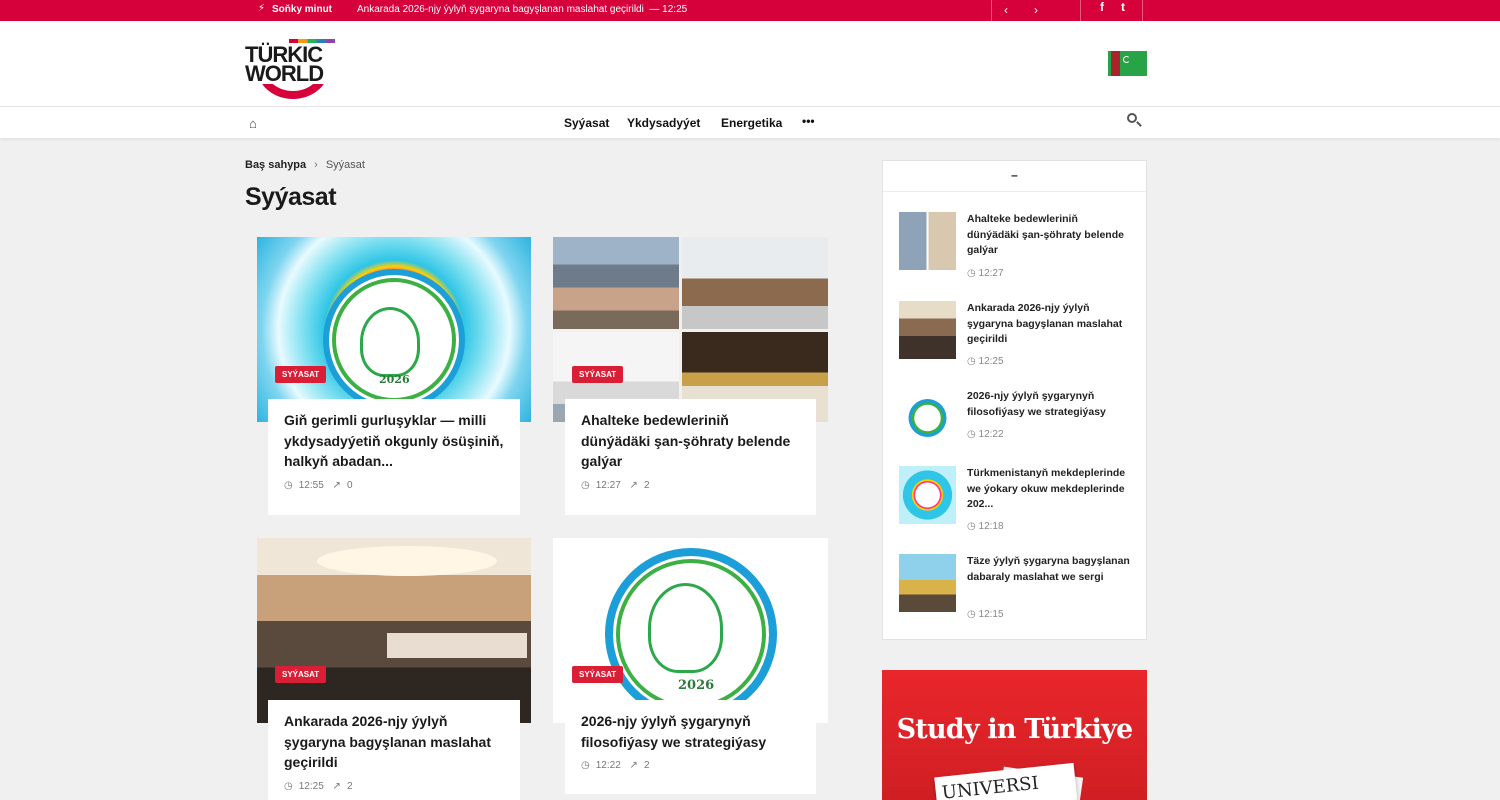  I want to click on flag-stripe, so click(1115, 63).